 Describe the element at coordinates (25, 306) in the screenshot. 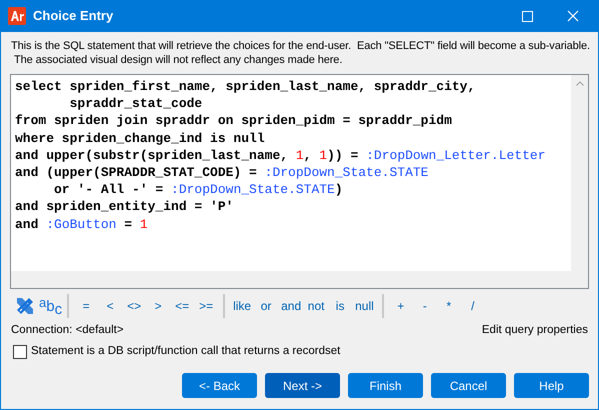

I see `ruler-pencil-icon` at that location.